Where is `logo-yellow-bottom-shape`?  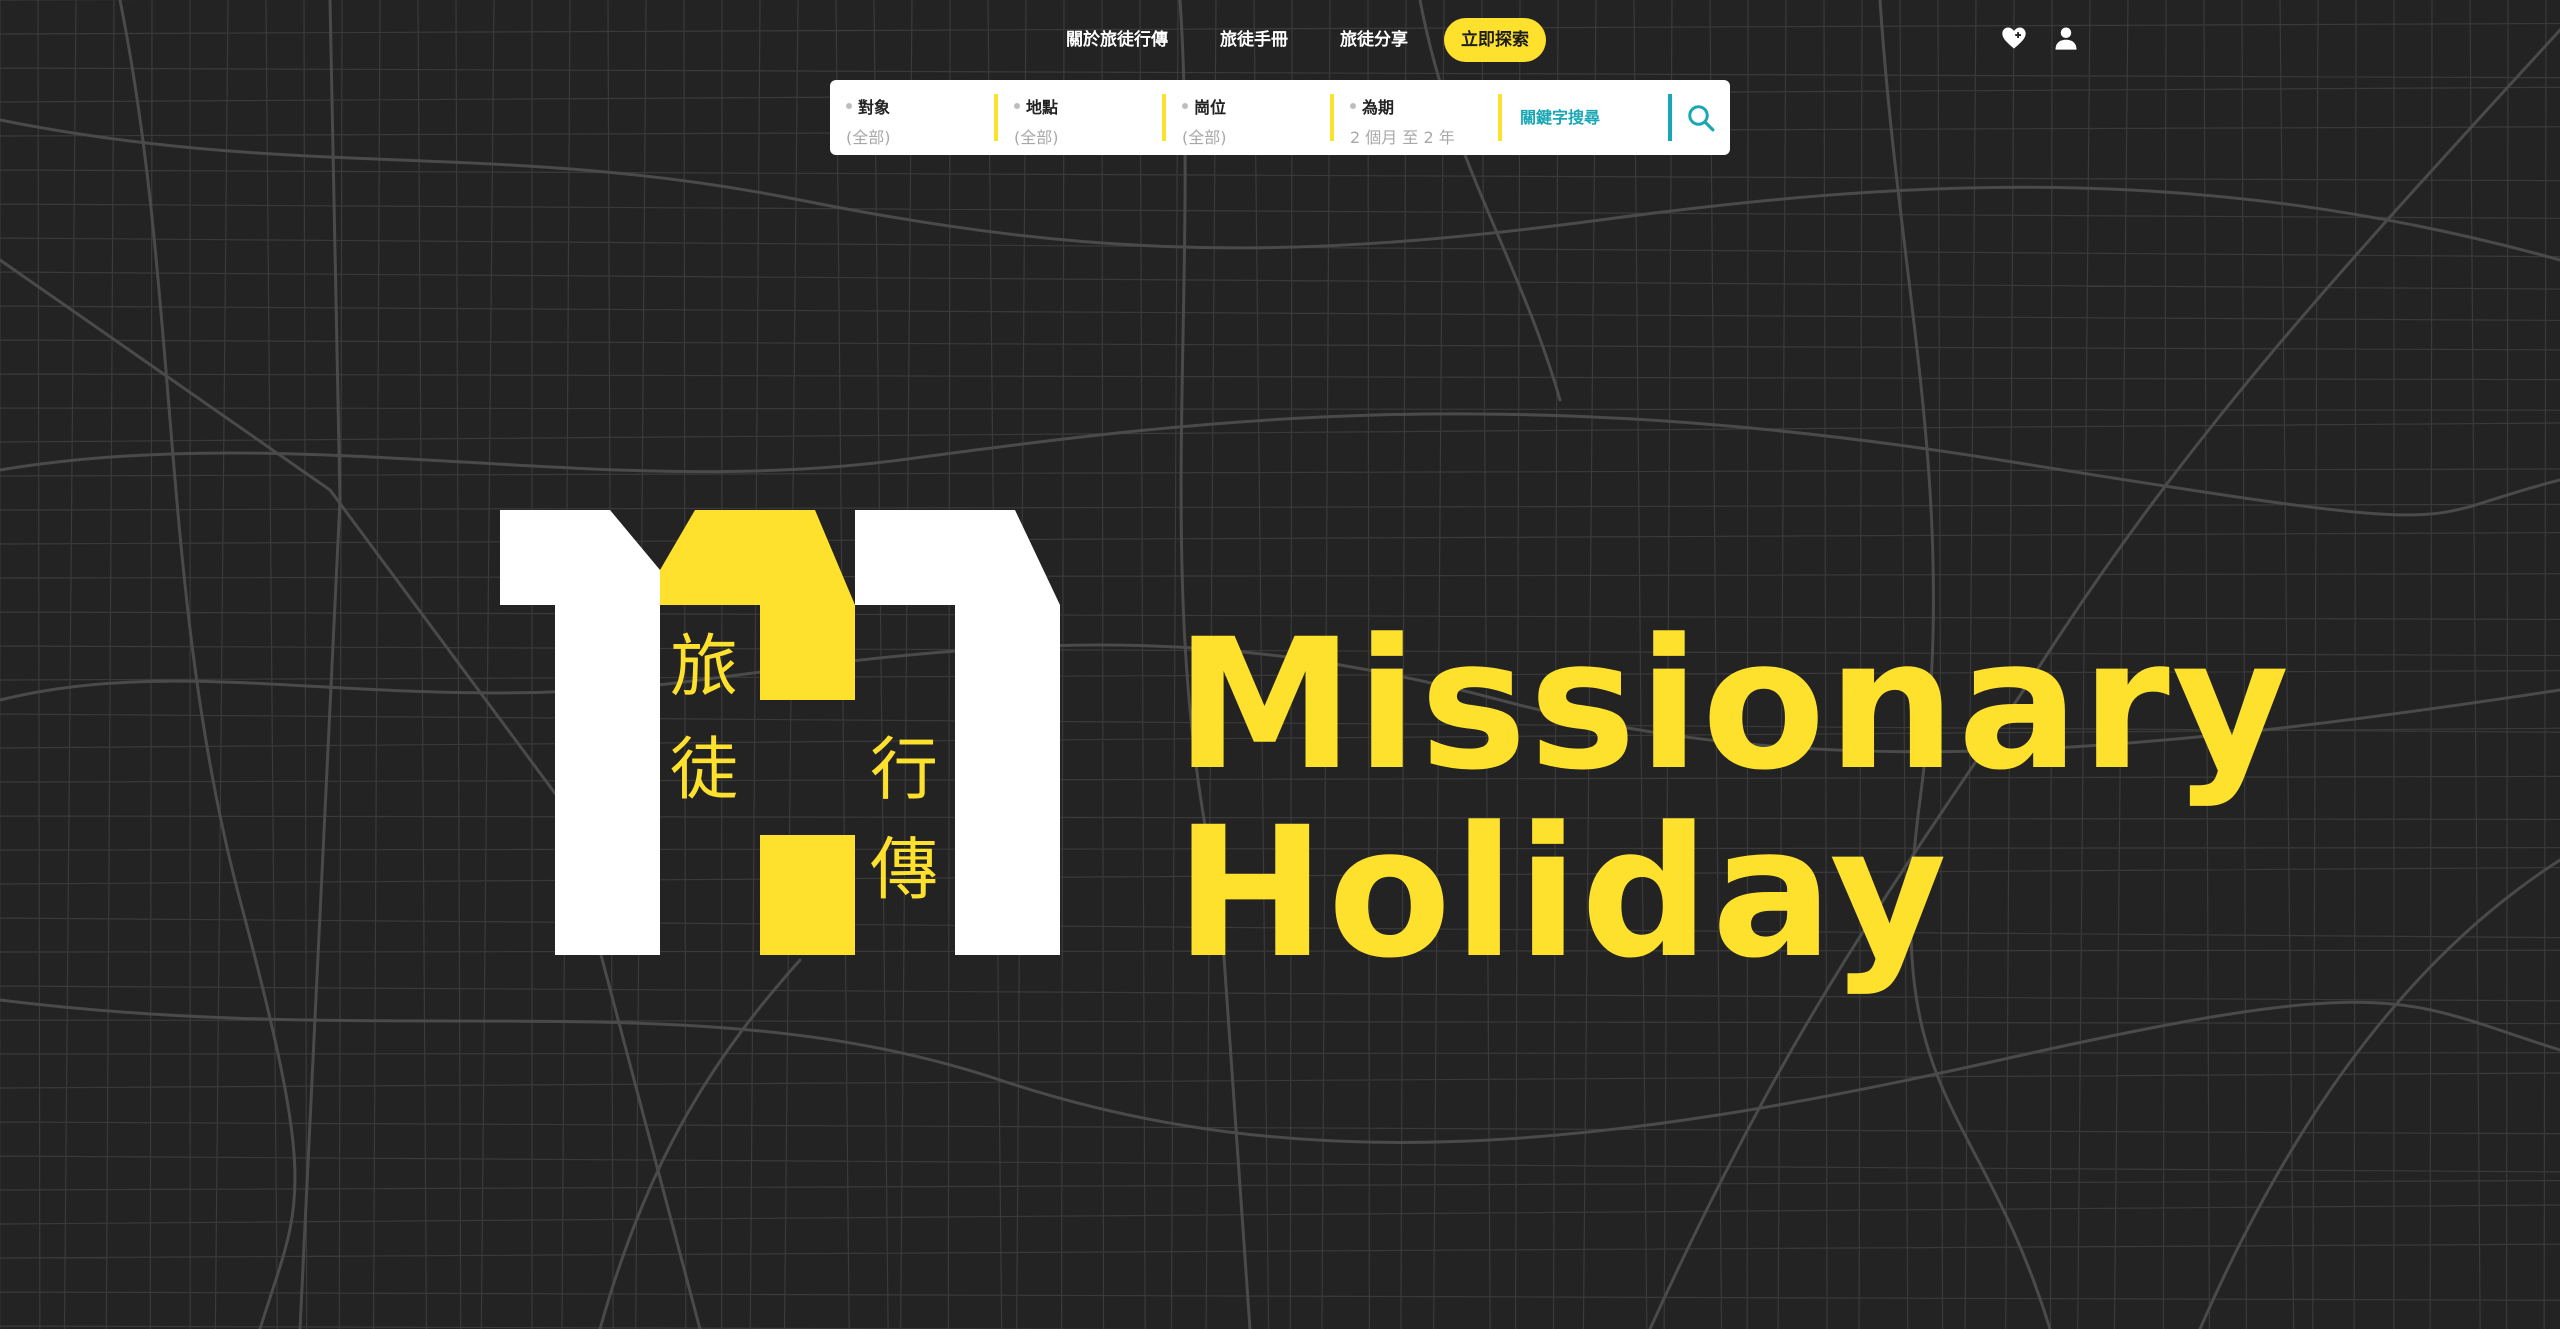
logo-yellow-bottom-shape is located at coordinates (807, 895).